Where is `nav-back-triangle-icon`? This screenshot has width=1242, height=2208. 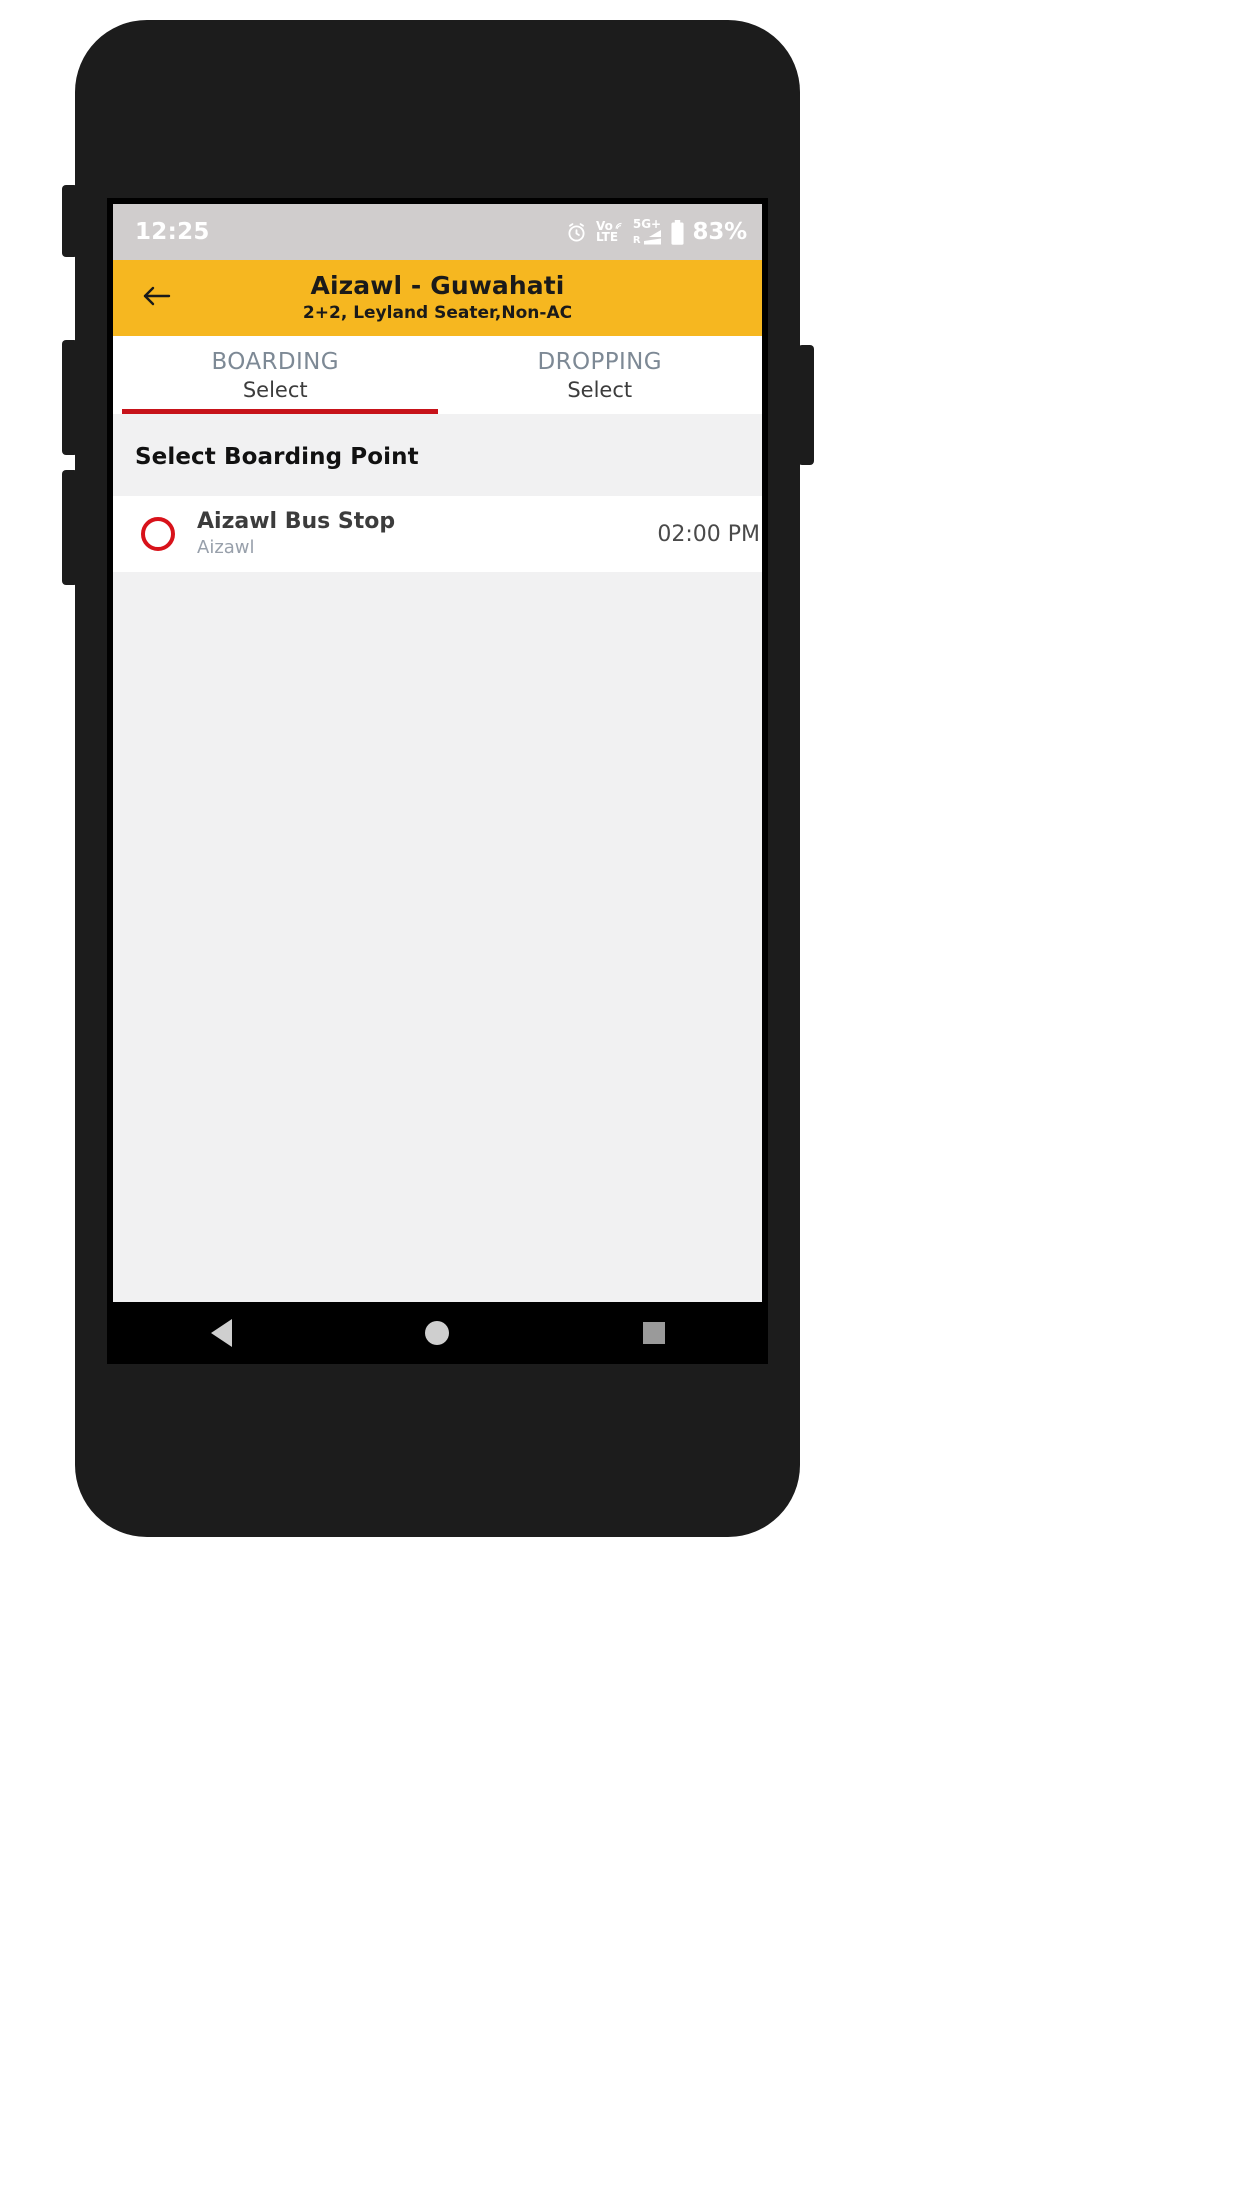
nav-back-triangle-icon is located at coordinates (221, 1333).